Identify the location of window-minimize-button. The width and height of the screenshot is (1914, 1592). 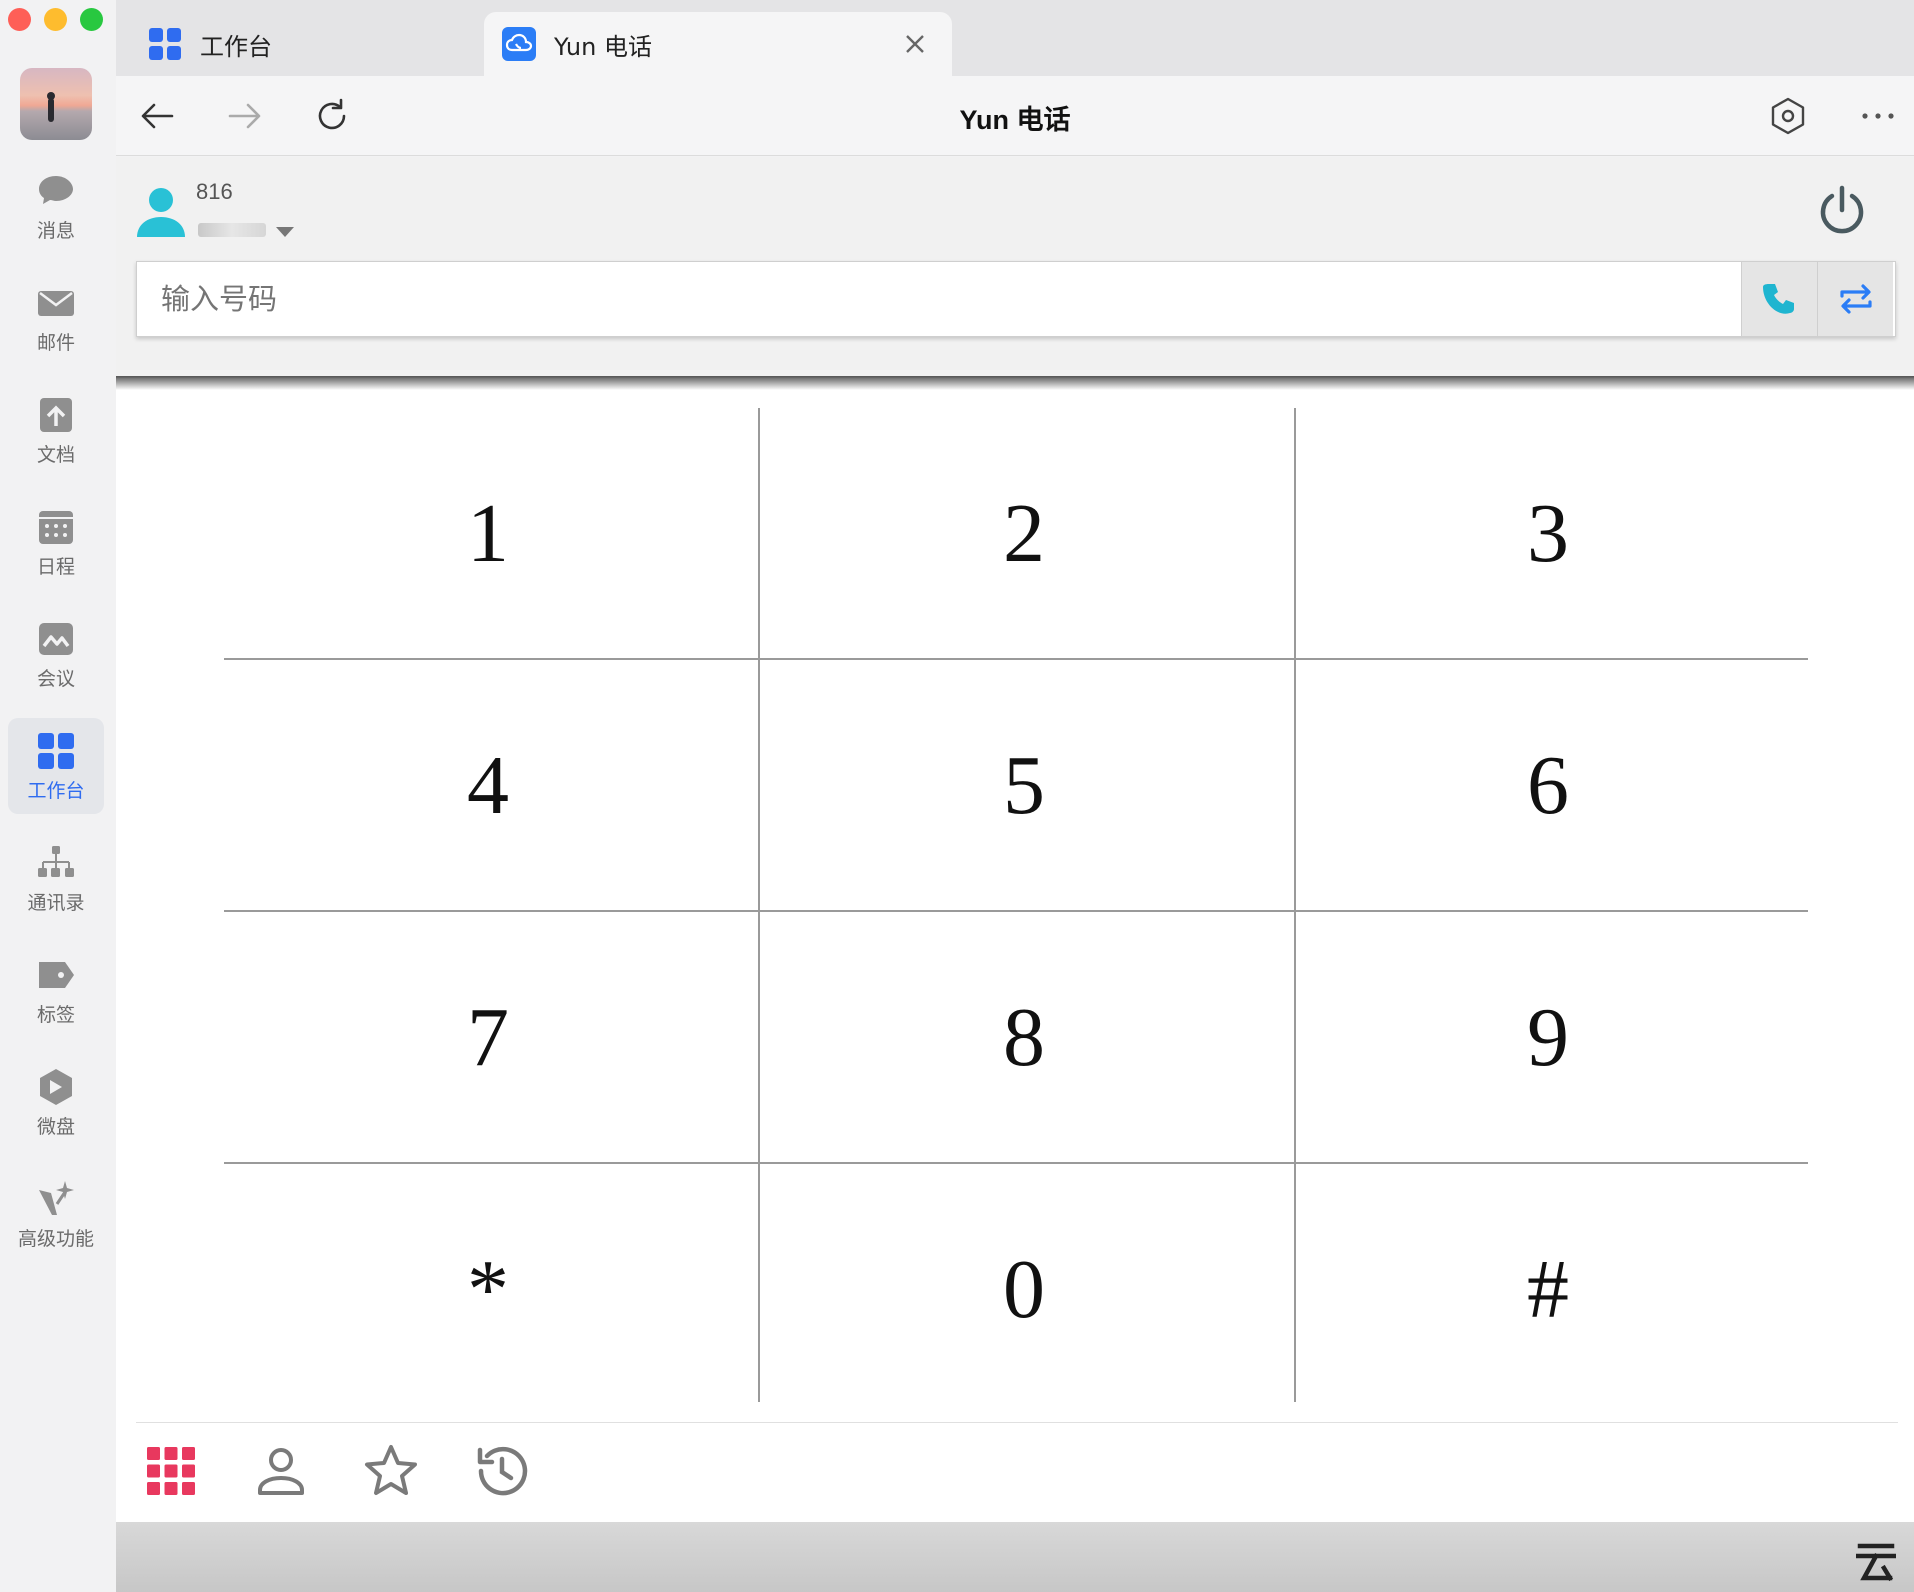
(55, 19).